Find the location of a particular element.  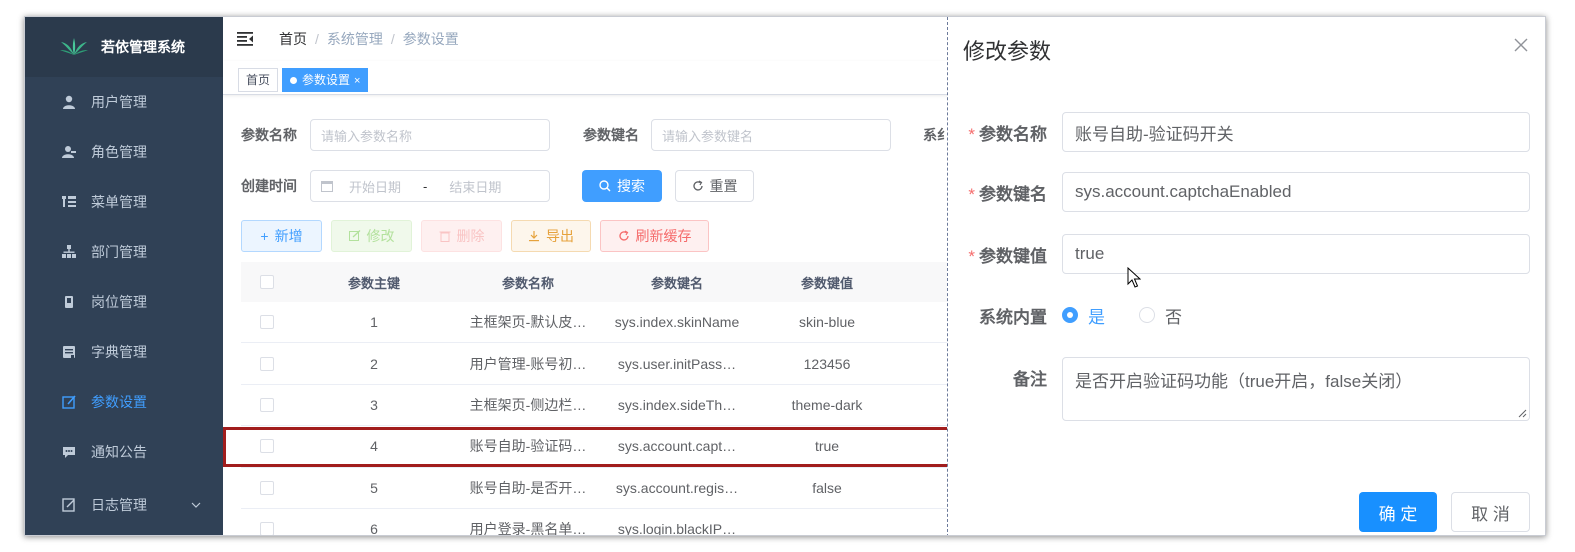

table-cell: false is located at coordinates (827, 487).